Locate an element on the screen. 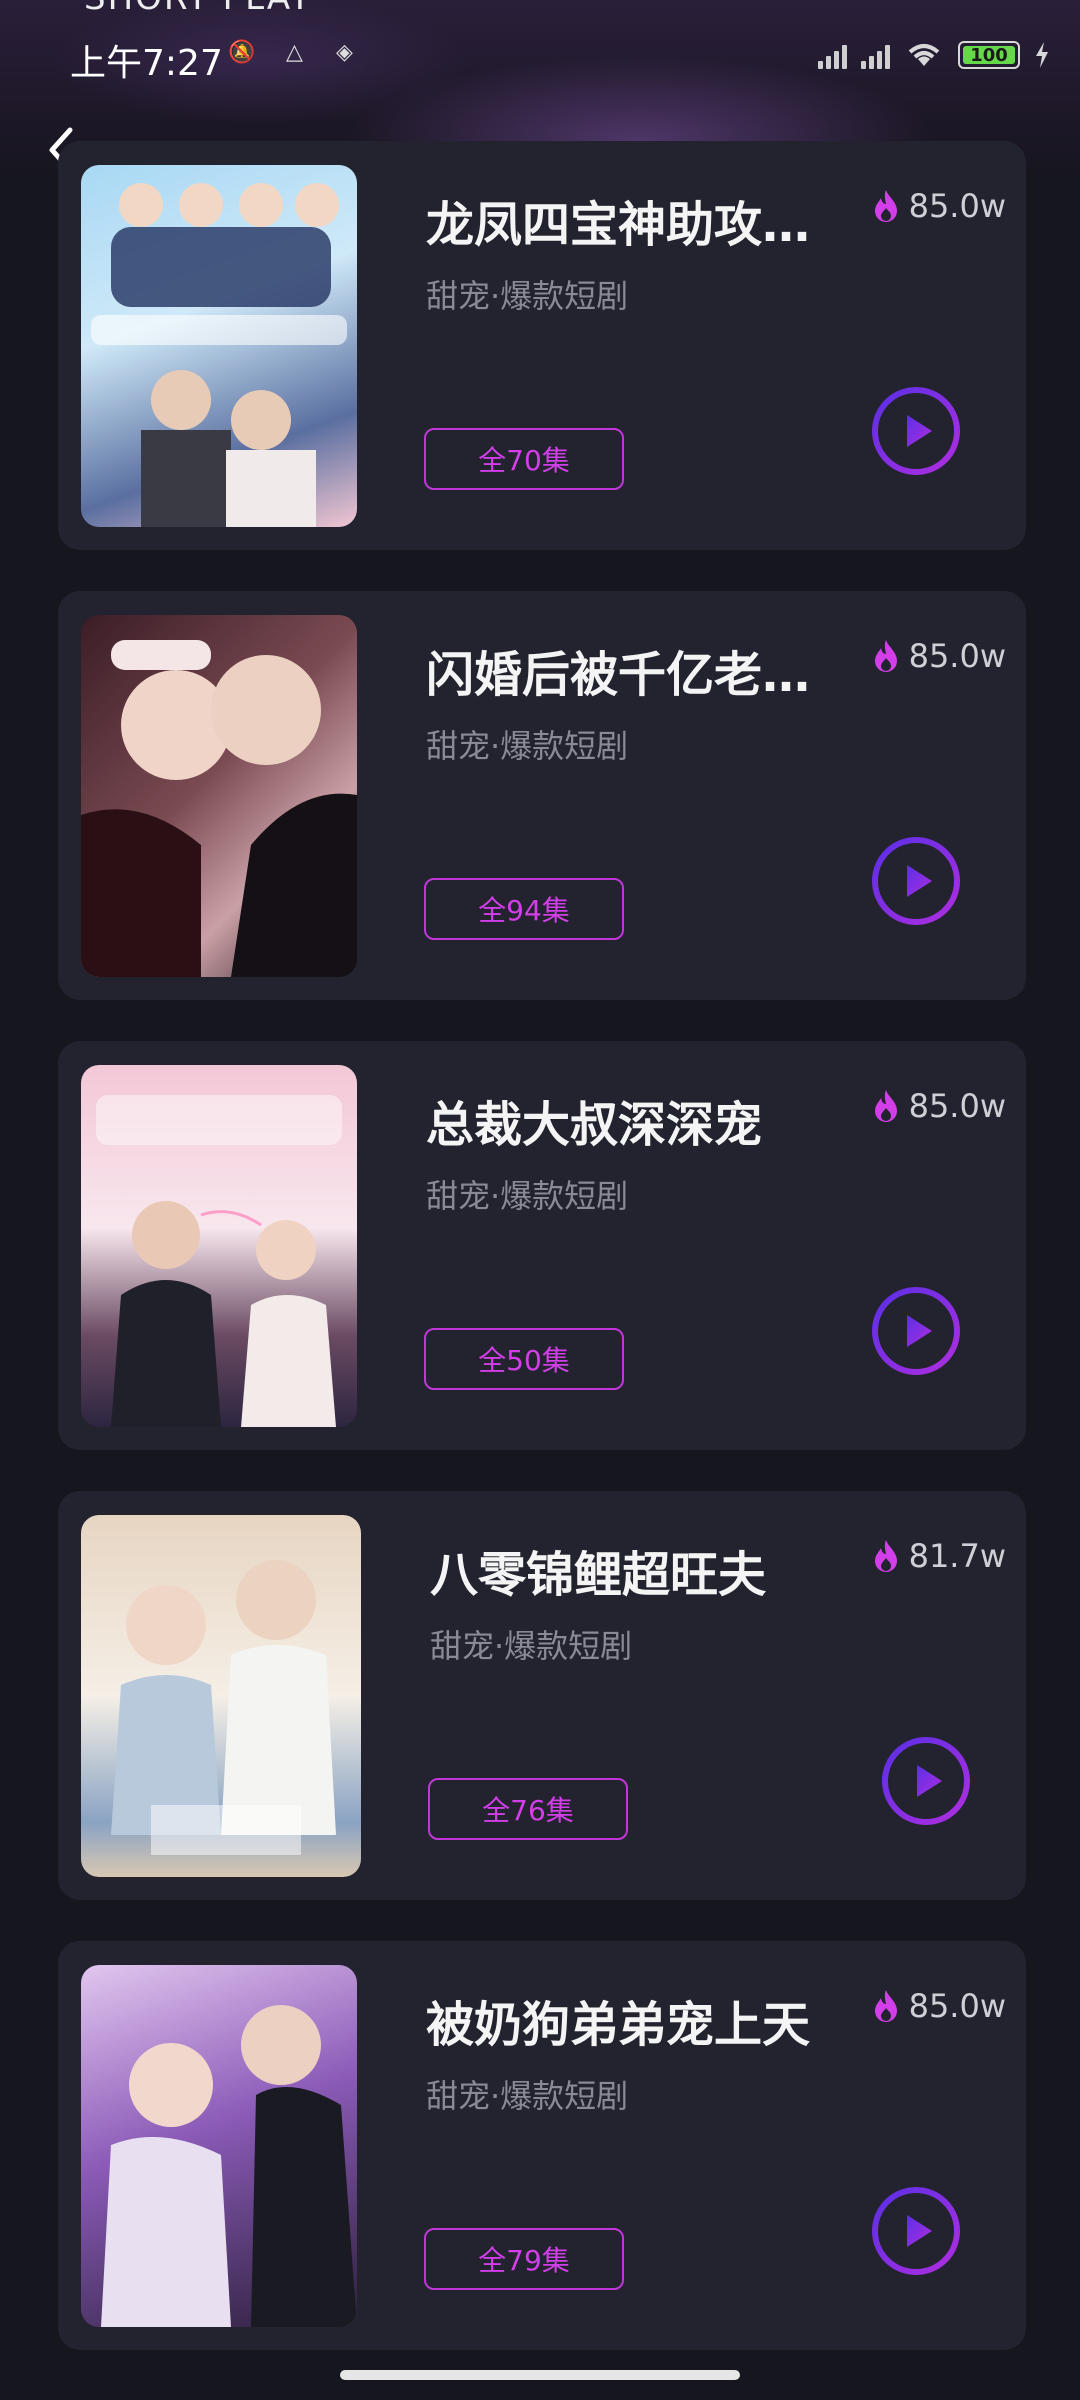 Image resolution: width=1080 pixels, height=2400 pixels. drama-title: 总裁大叔深深宠 is located at coordinates (594, 1125).